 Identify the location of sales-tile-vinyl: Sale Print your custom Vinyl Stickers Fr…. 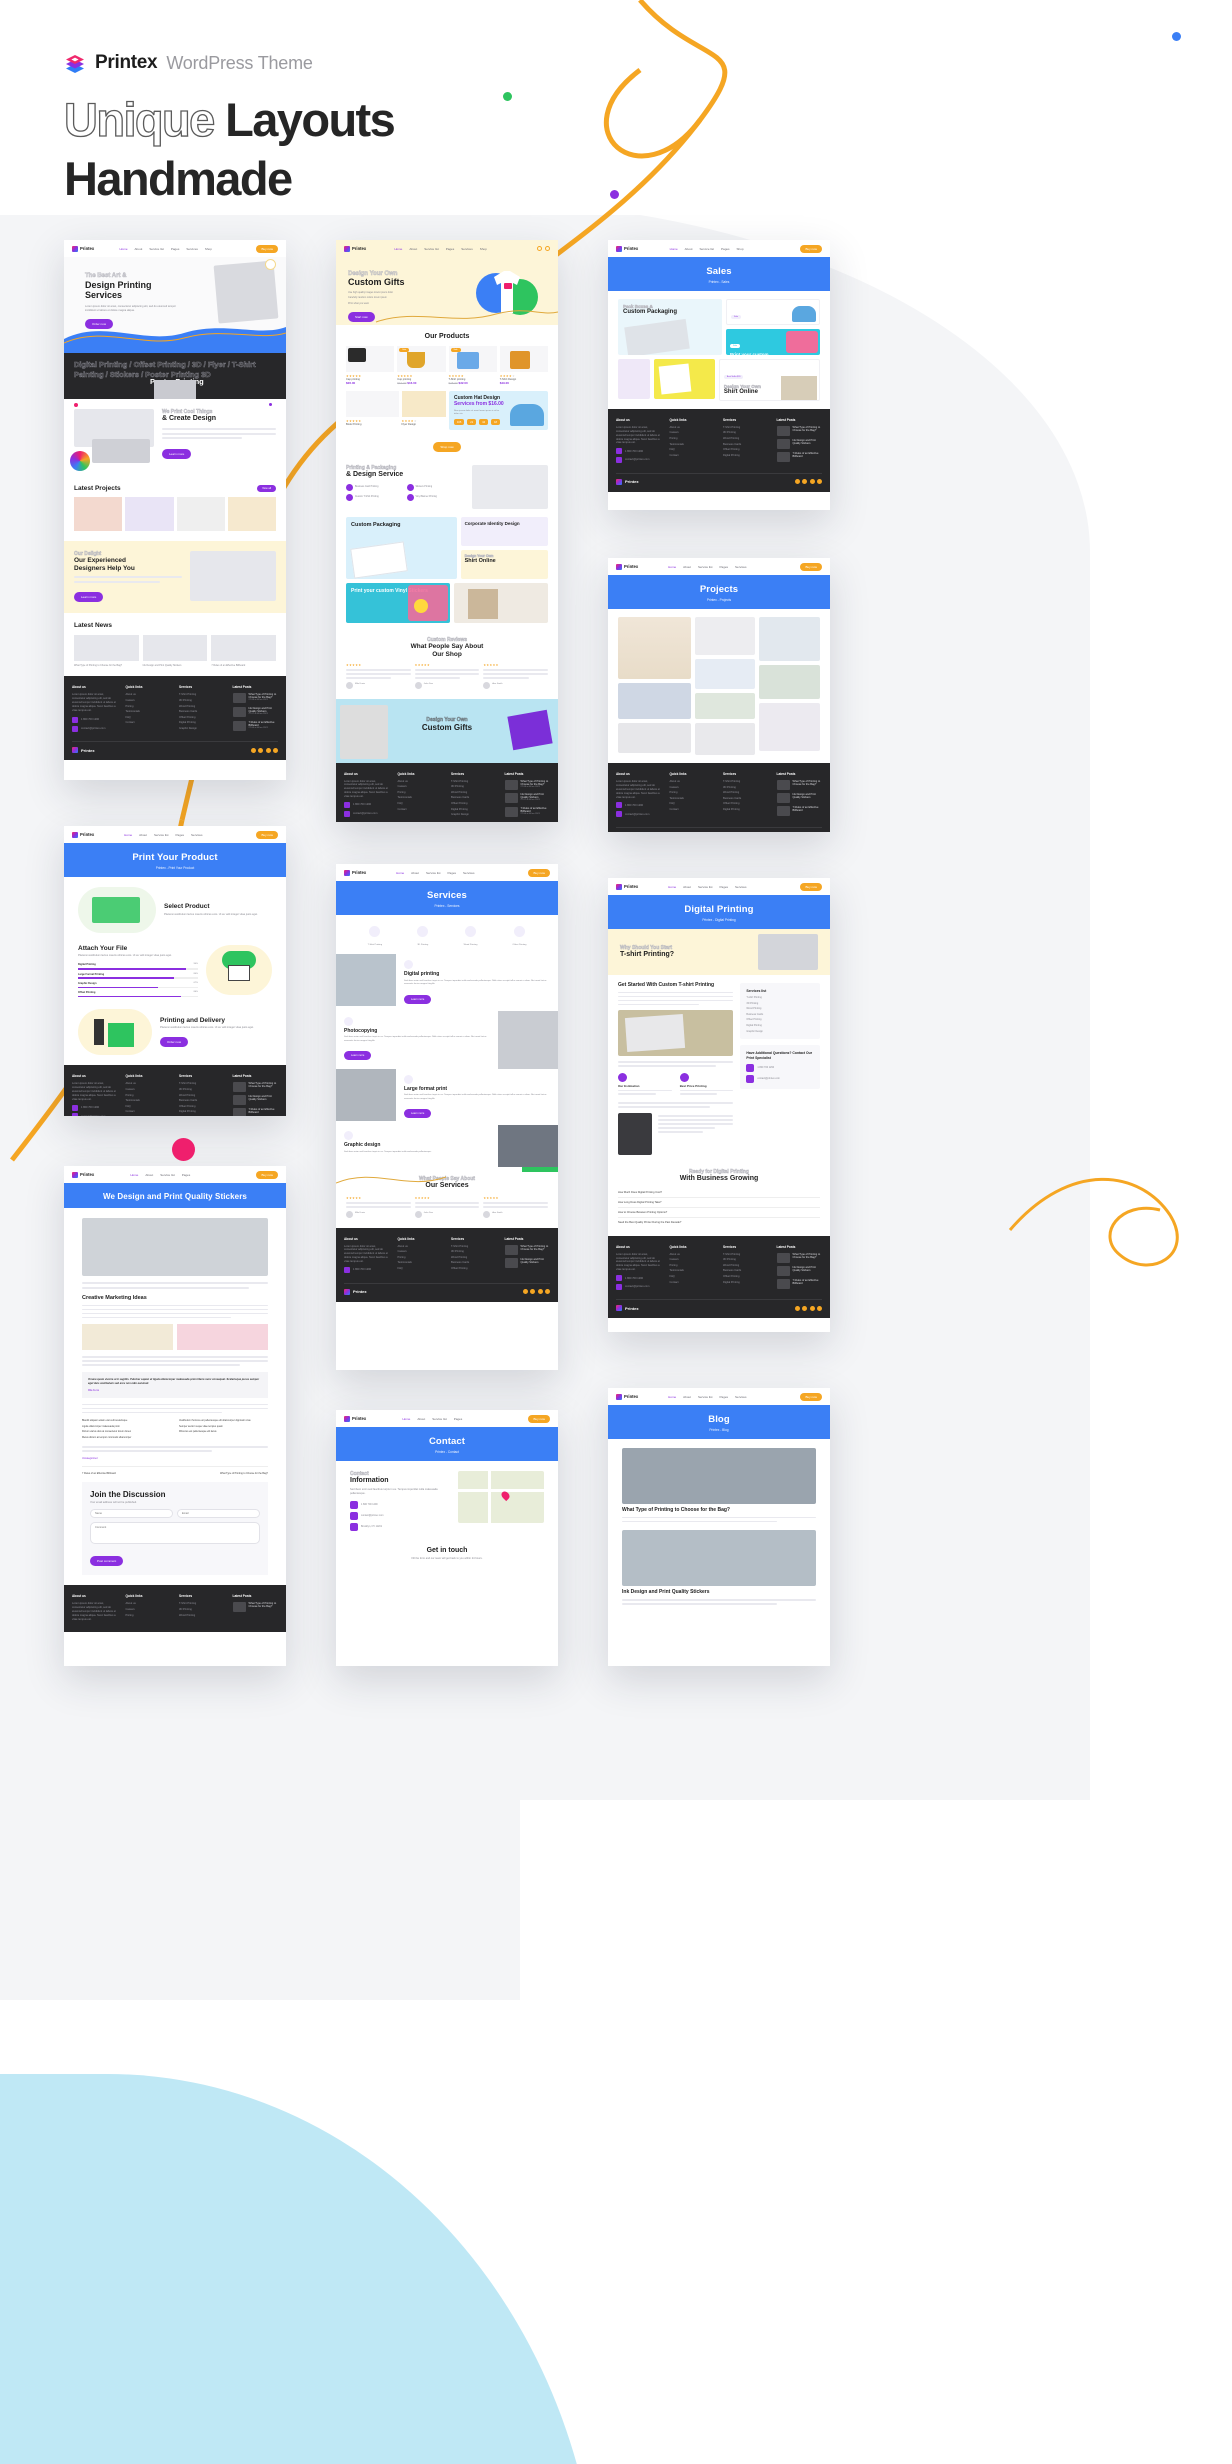
(773, 342).